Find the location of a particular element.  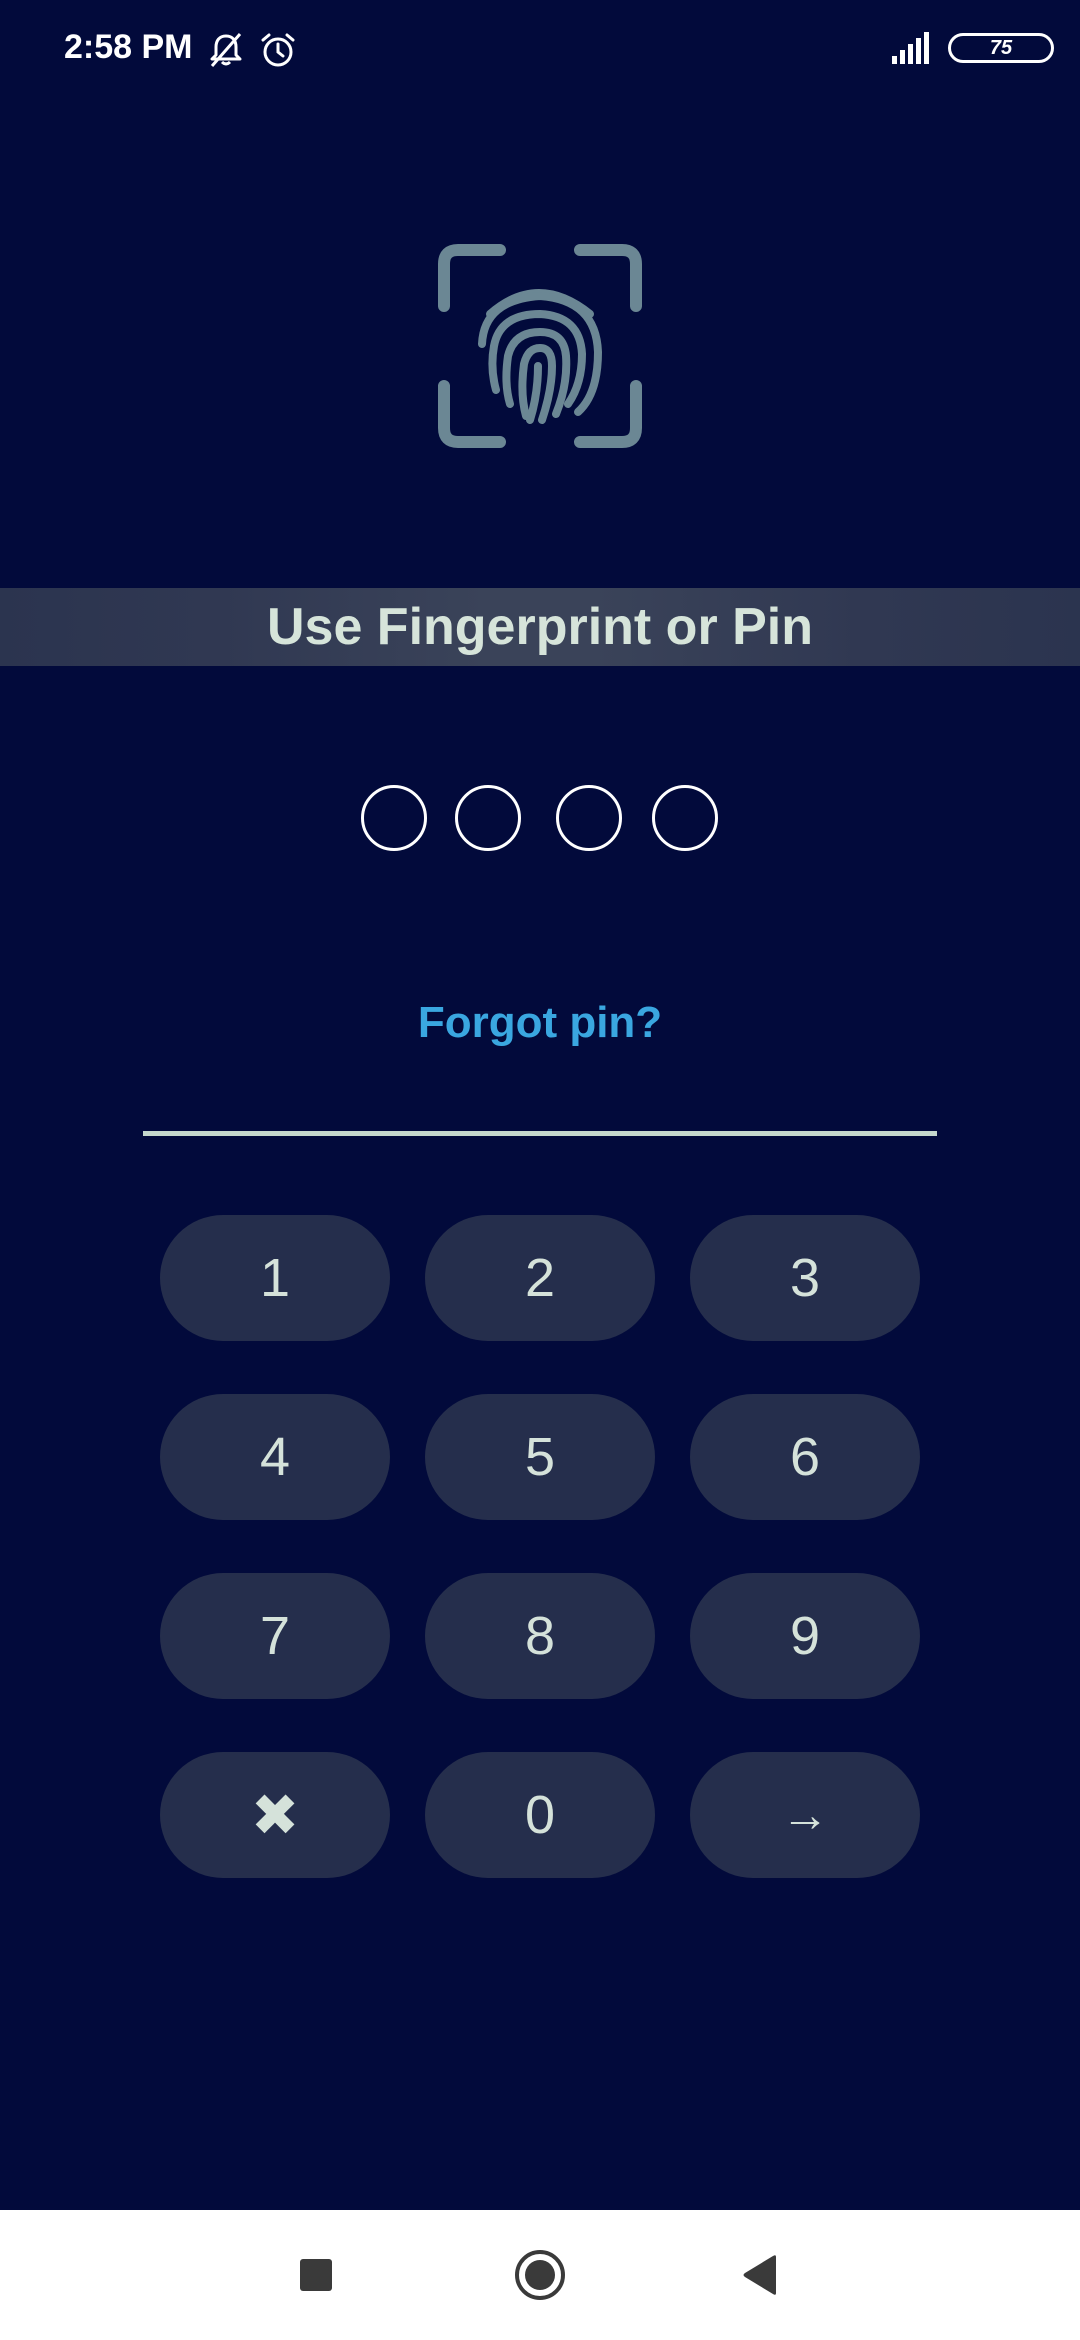

battery-level: 75 is located at coordinates (1001, 47).